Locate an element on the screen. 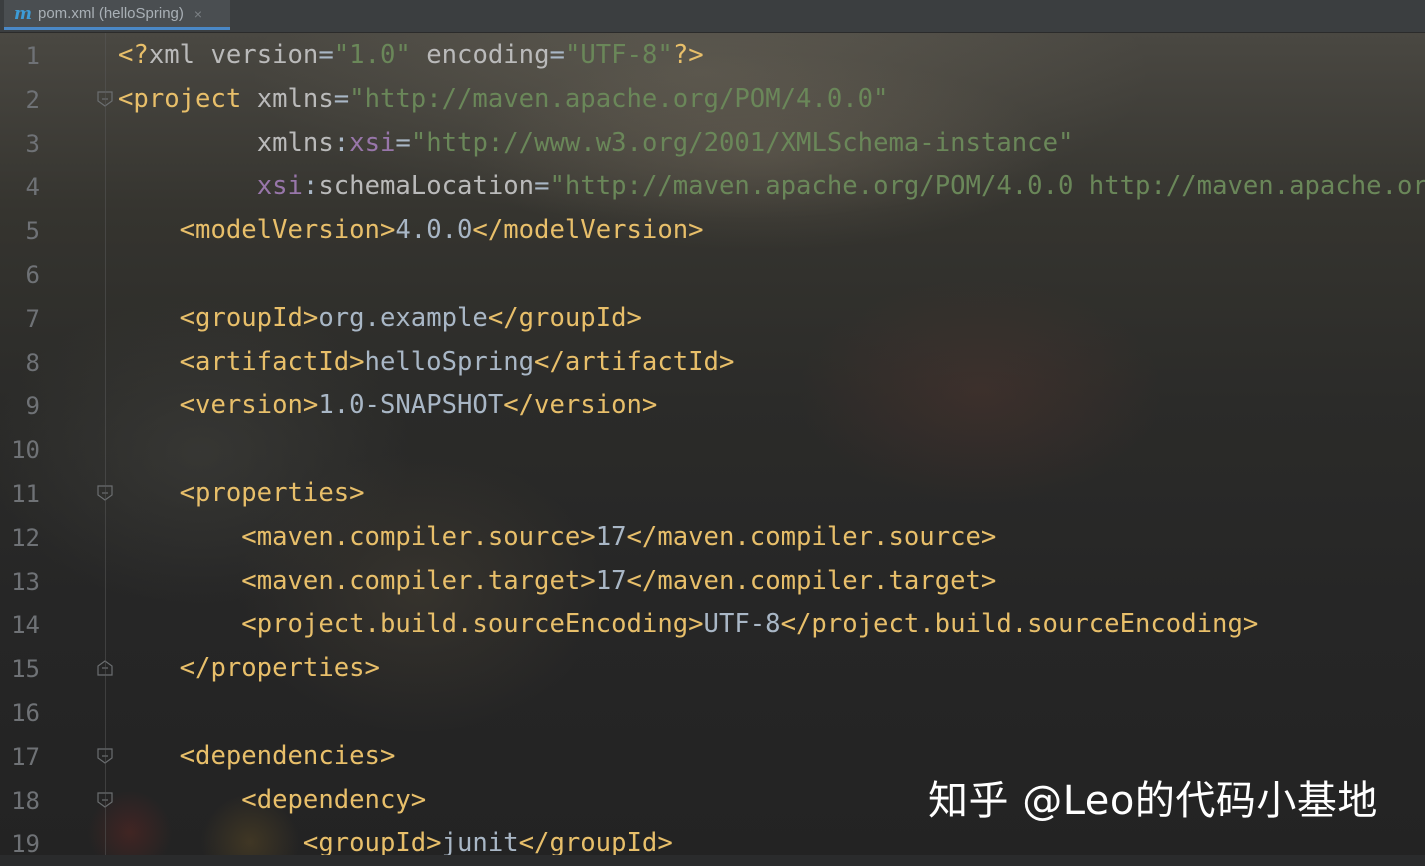 This screenshot has width=1425, height=866. line-number: 16 is located at coordinates (20, 713).